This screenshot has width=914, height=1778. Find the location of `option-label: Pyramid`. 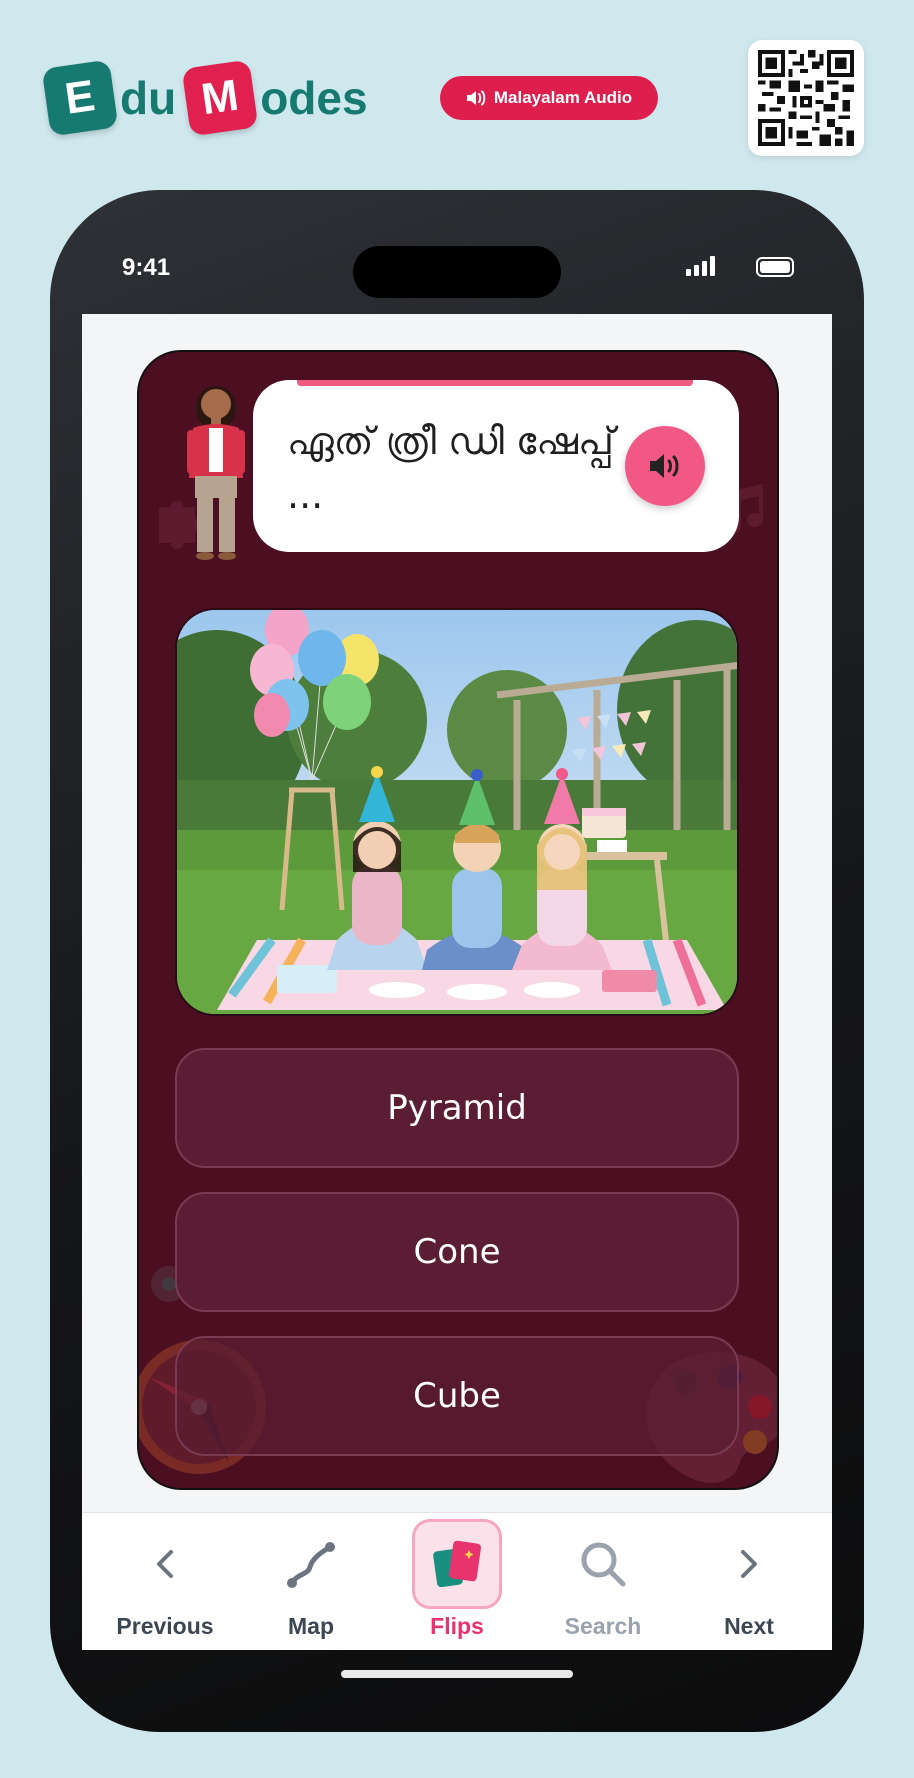

option-label: Pyramid is located at coordinates (457, 1108).